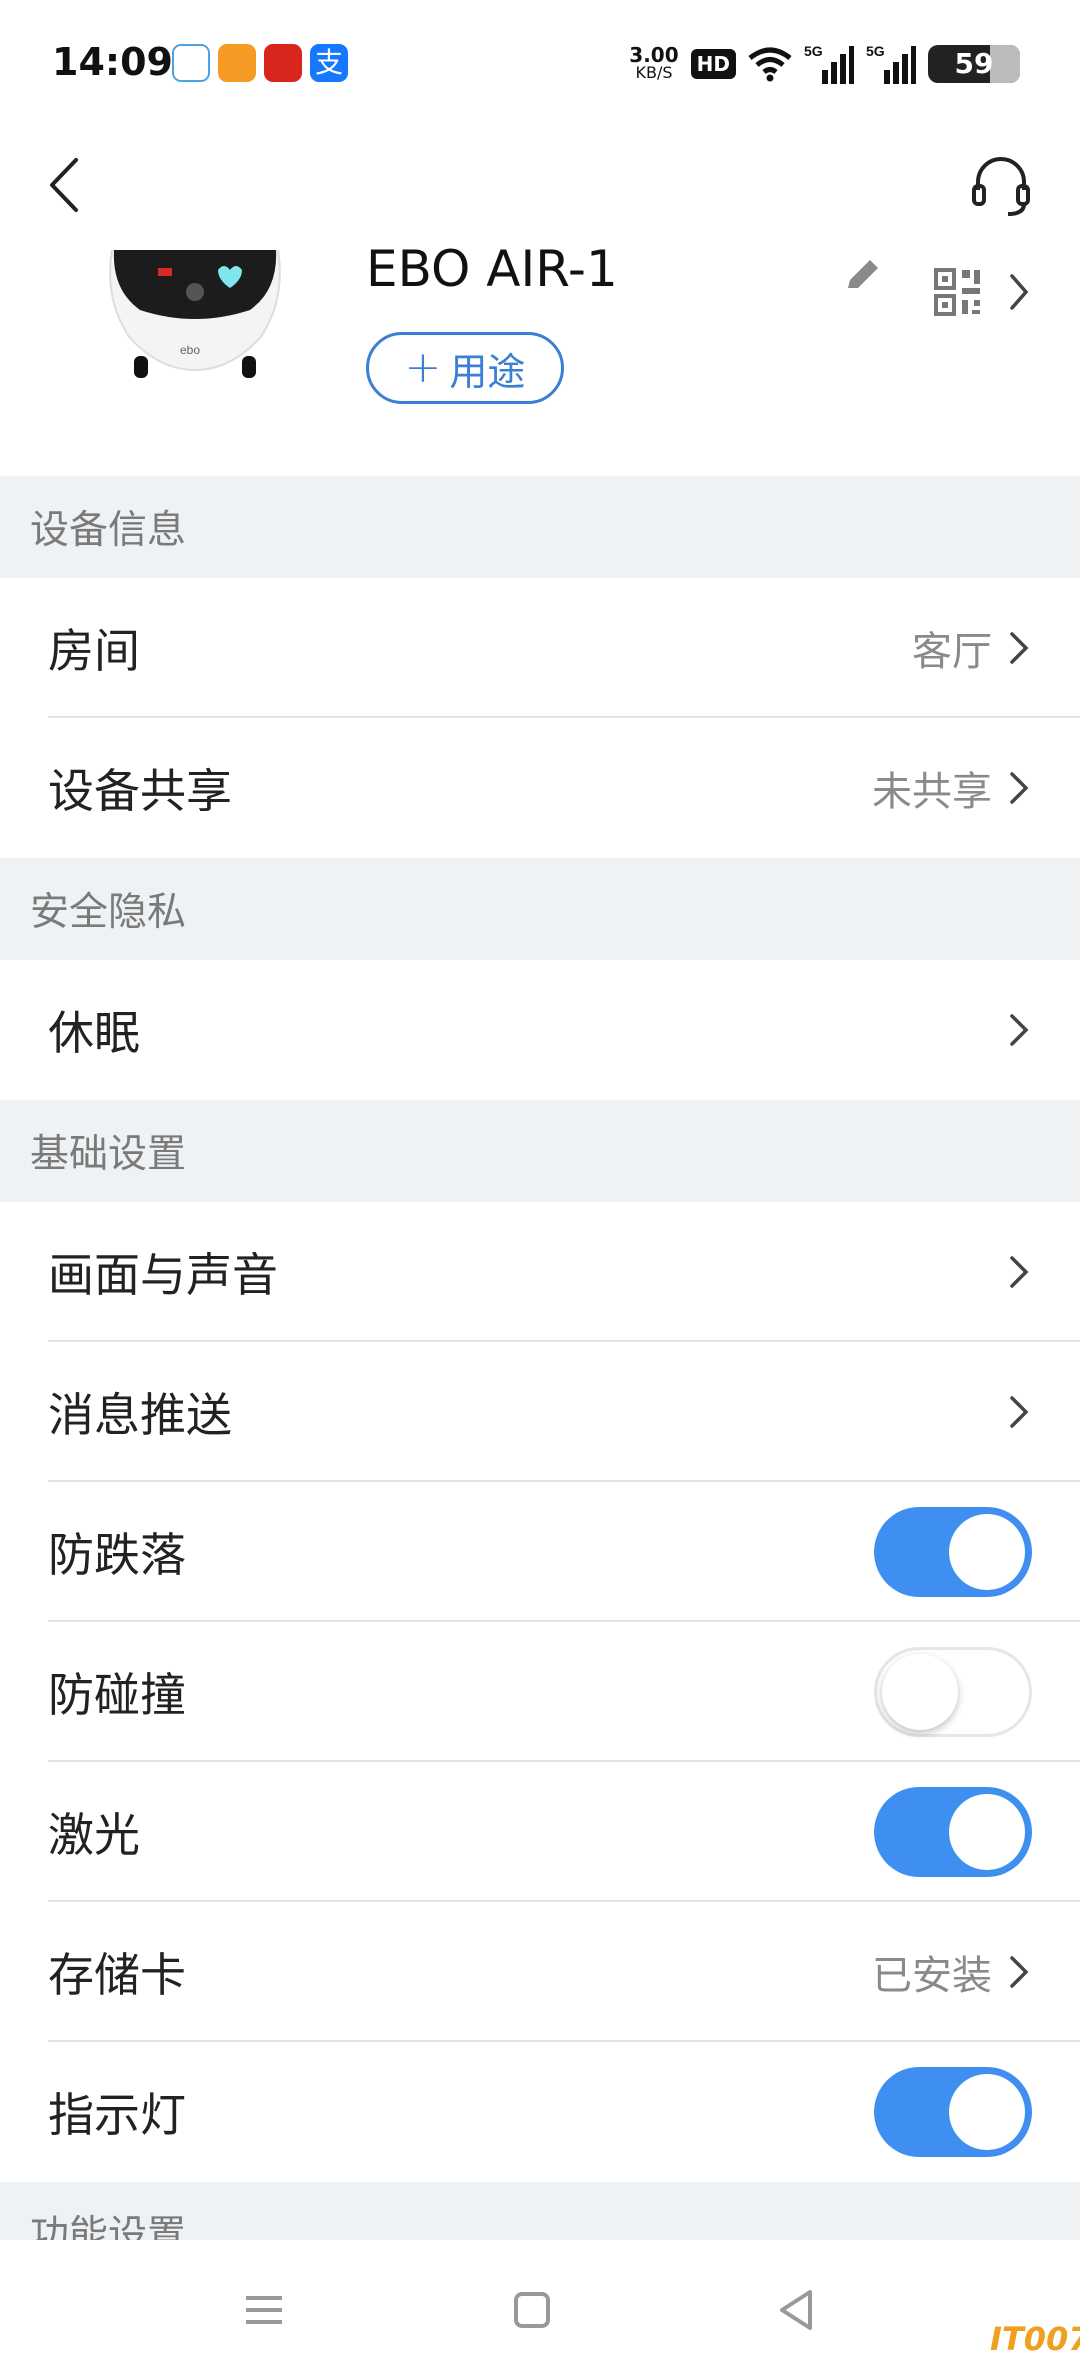 This screenshot has width=1080, height=2376. What do you see at coordinates (492, 269) in the screenshot?
I see `device-name: EBO AIR-1` at bounding box center [492, 269].